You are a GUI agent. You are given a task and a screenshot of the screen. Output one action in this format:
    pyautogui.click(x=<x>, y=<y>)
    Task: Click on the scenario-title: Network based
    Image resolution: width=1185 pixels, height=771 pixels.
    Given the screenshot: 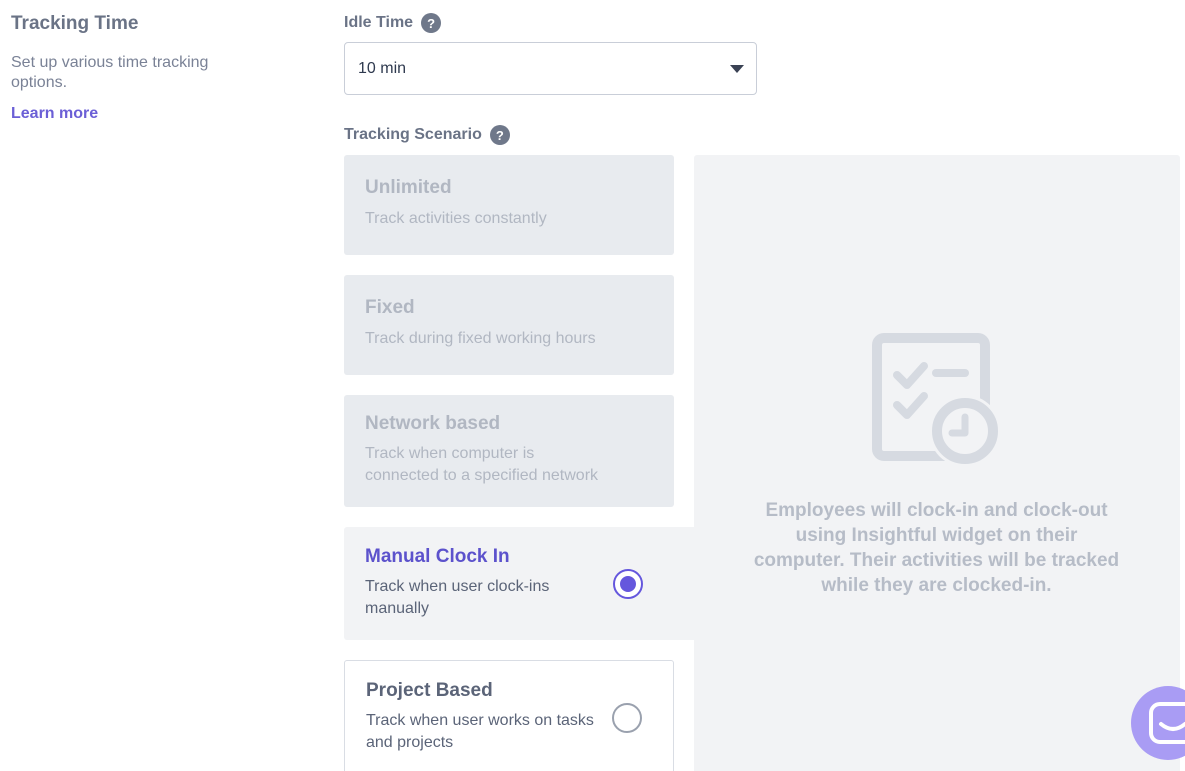 What is the action you would take?
    pyautogui.click(x=433, y=423)
    